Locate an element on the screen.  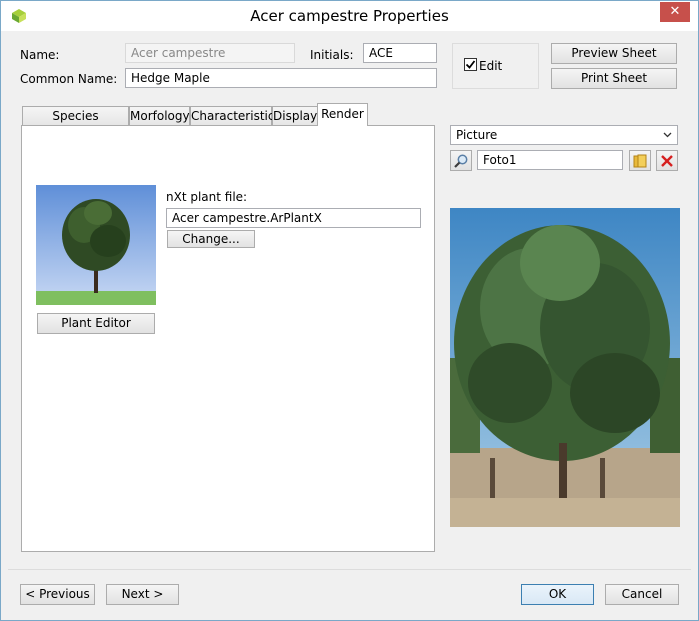
close-button: ✕ is located at coordinates (675, 12).